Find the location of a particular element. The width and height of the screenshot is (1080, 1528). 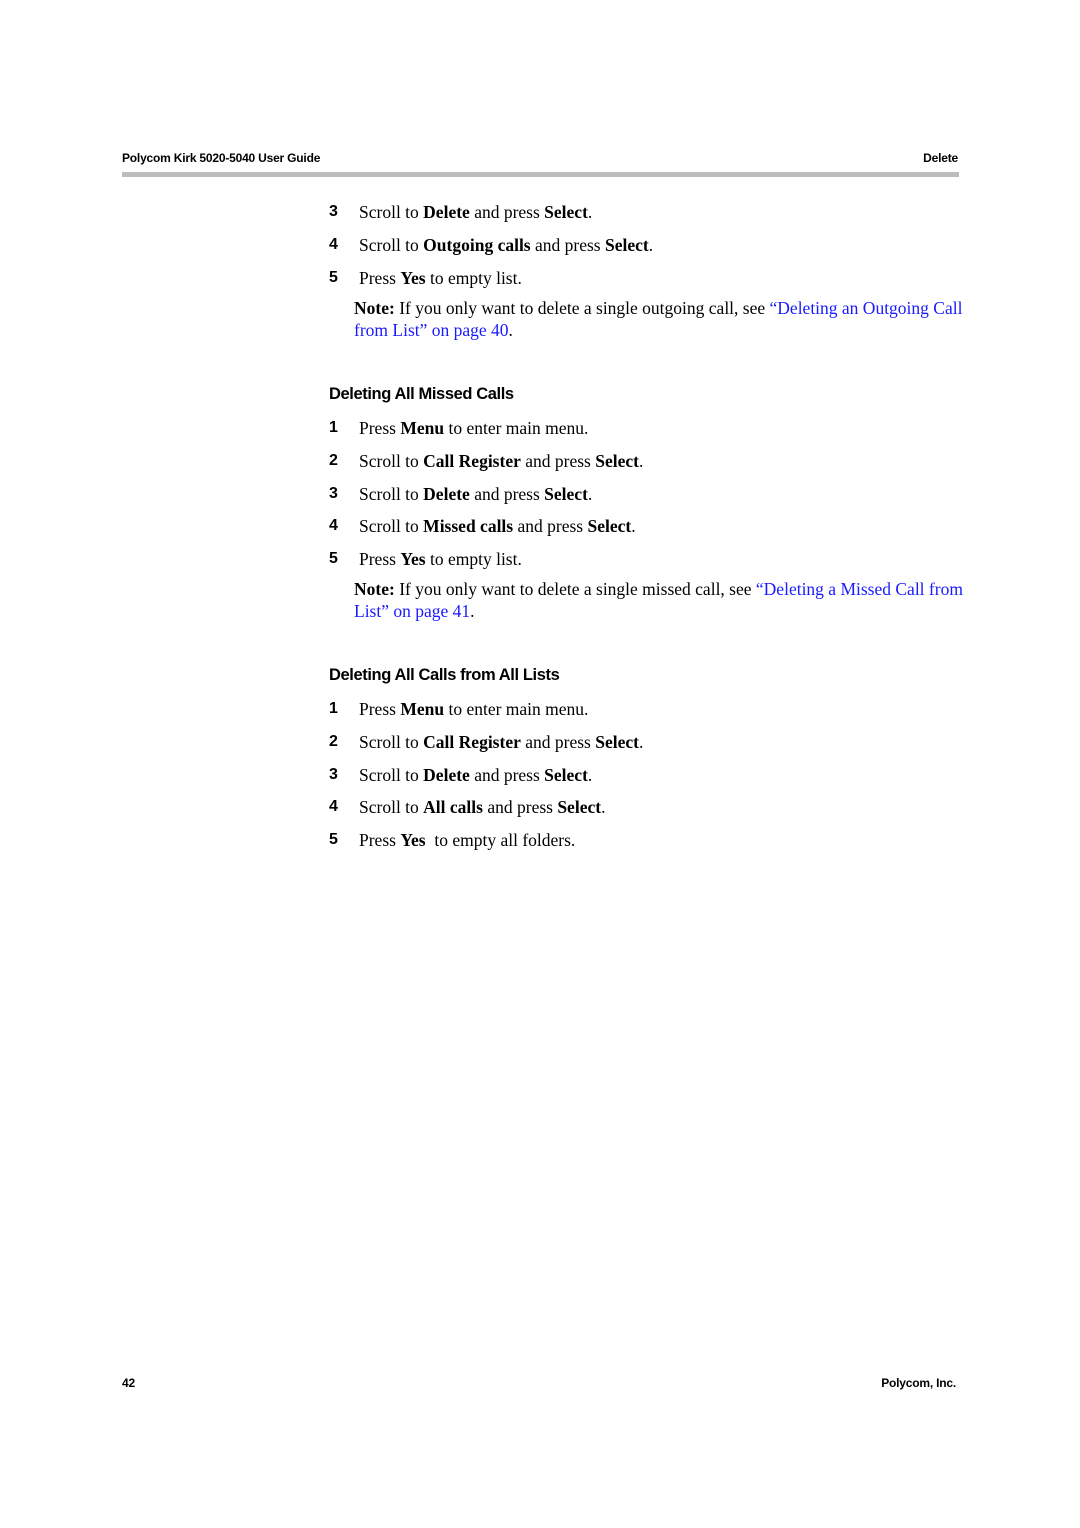

section-name: Delete is located at coordinates (940, 158).